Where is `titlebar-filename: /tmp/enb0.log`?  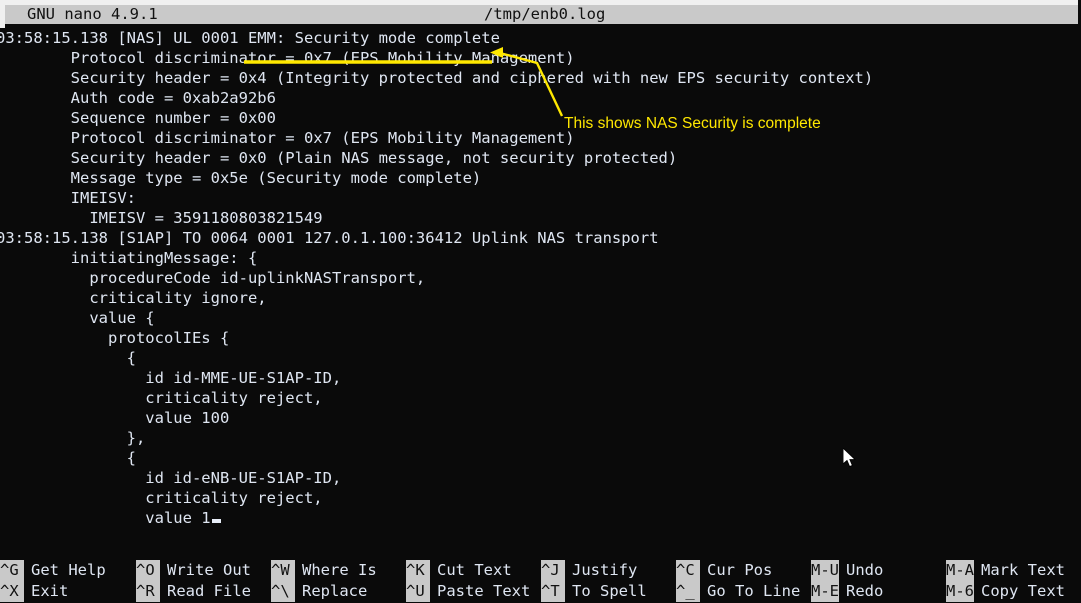 titlebar-filename: /tmp/enb0.log is located at coordinates (545, 14).